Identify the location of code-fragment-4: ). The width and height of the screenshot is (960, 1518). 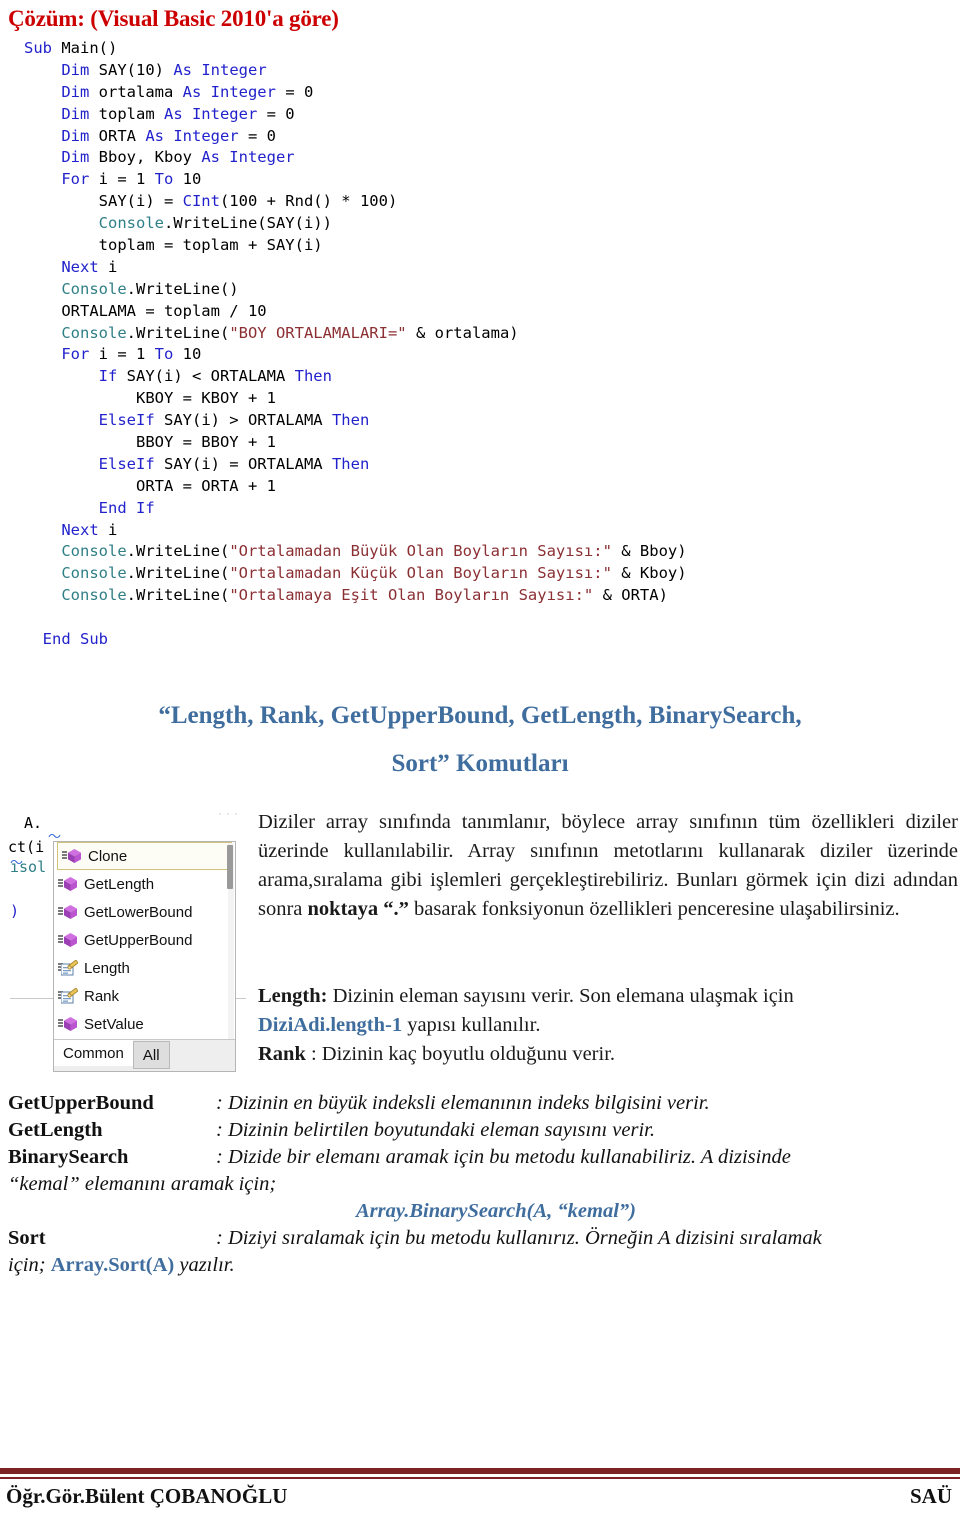
(15, 911).